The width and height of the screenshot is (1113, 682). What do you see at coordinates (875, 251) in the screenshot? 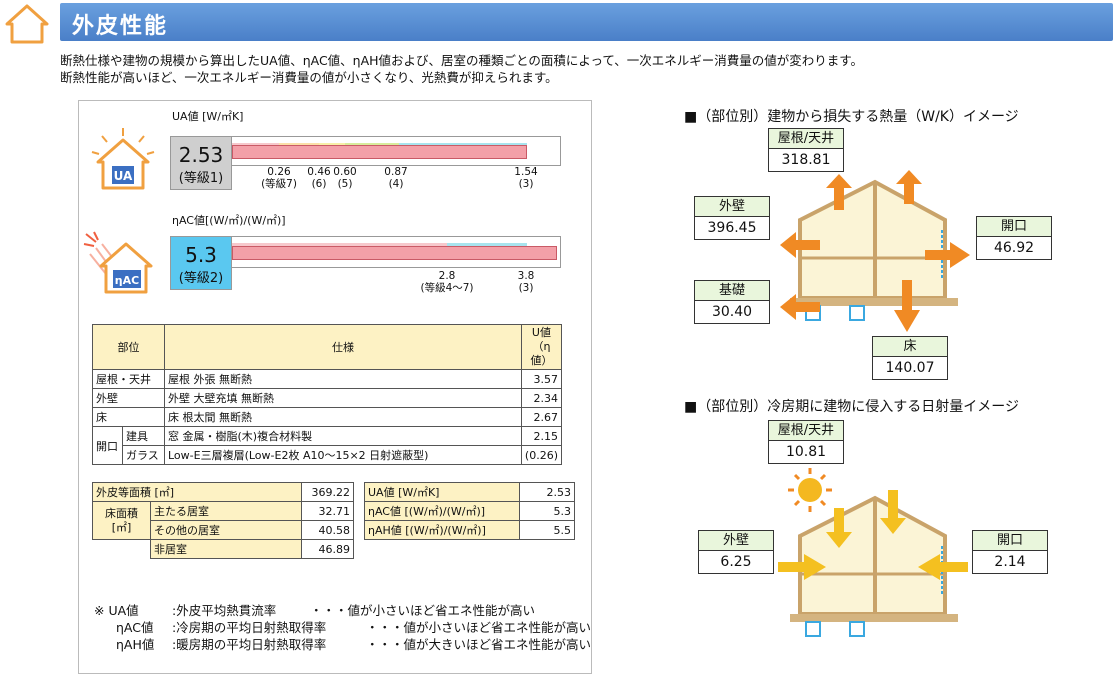
I see `heat-loss-house-diagram` at bounding box center [875, 251].